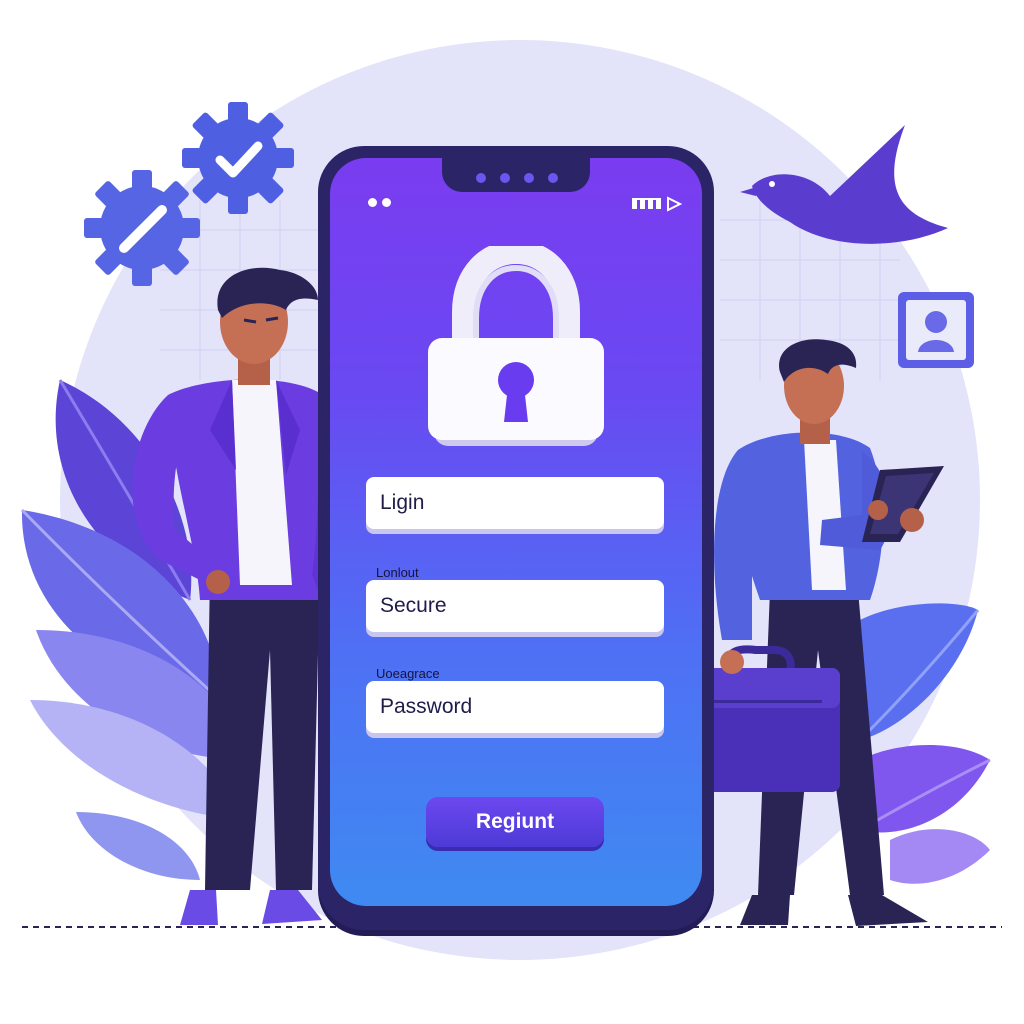 This screenshot has height=1024, width=1024. I want to click on password-field-text: Password, so click(426, 706).